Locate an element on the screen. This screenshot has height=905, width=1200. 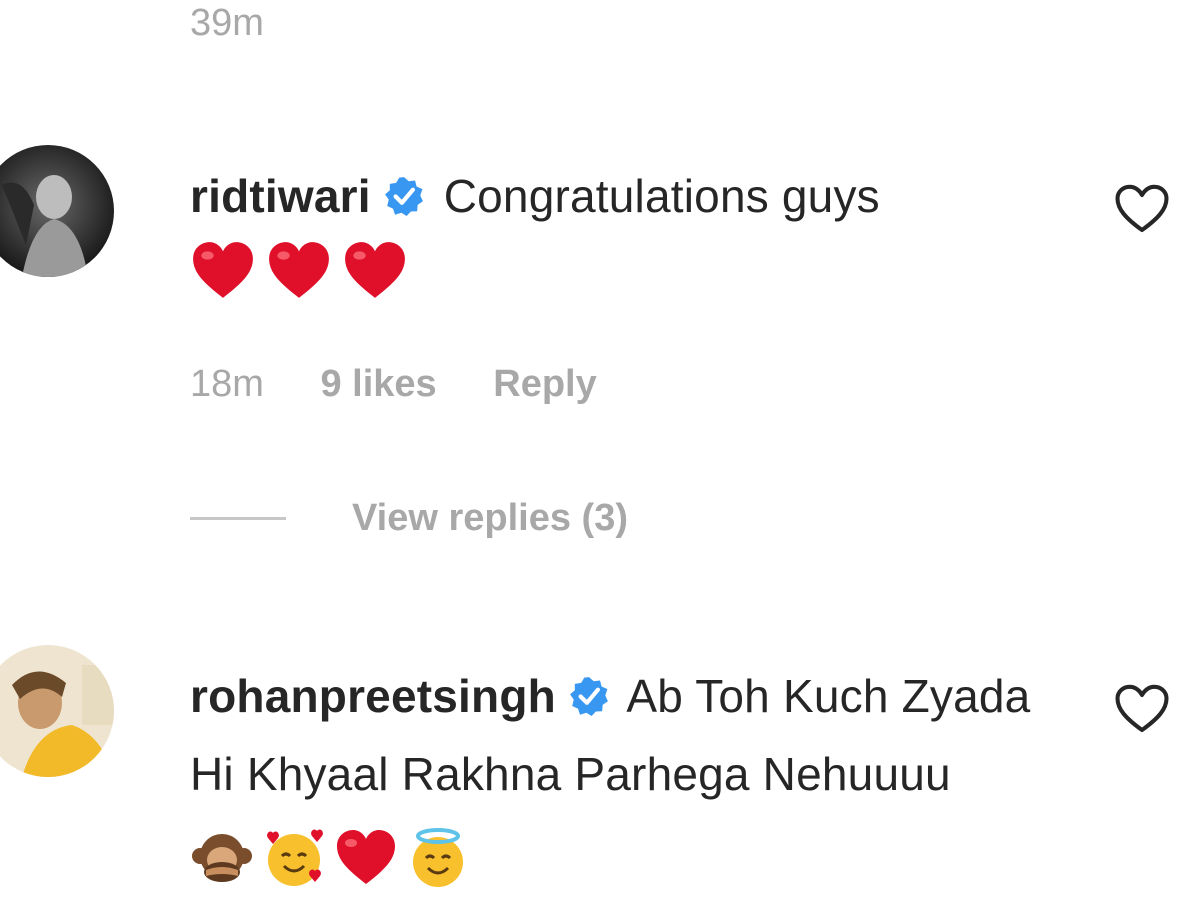
reply-button: Reply is located at coordinates (544, 384).